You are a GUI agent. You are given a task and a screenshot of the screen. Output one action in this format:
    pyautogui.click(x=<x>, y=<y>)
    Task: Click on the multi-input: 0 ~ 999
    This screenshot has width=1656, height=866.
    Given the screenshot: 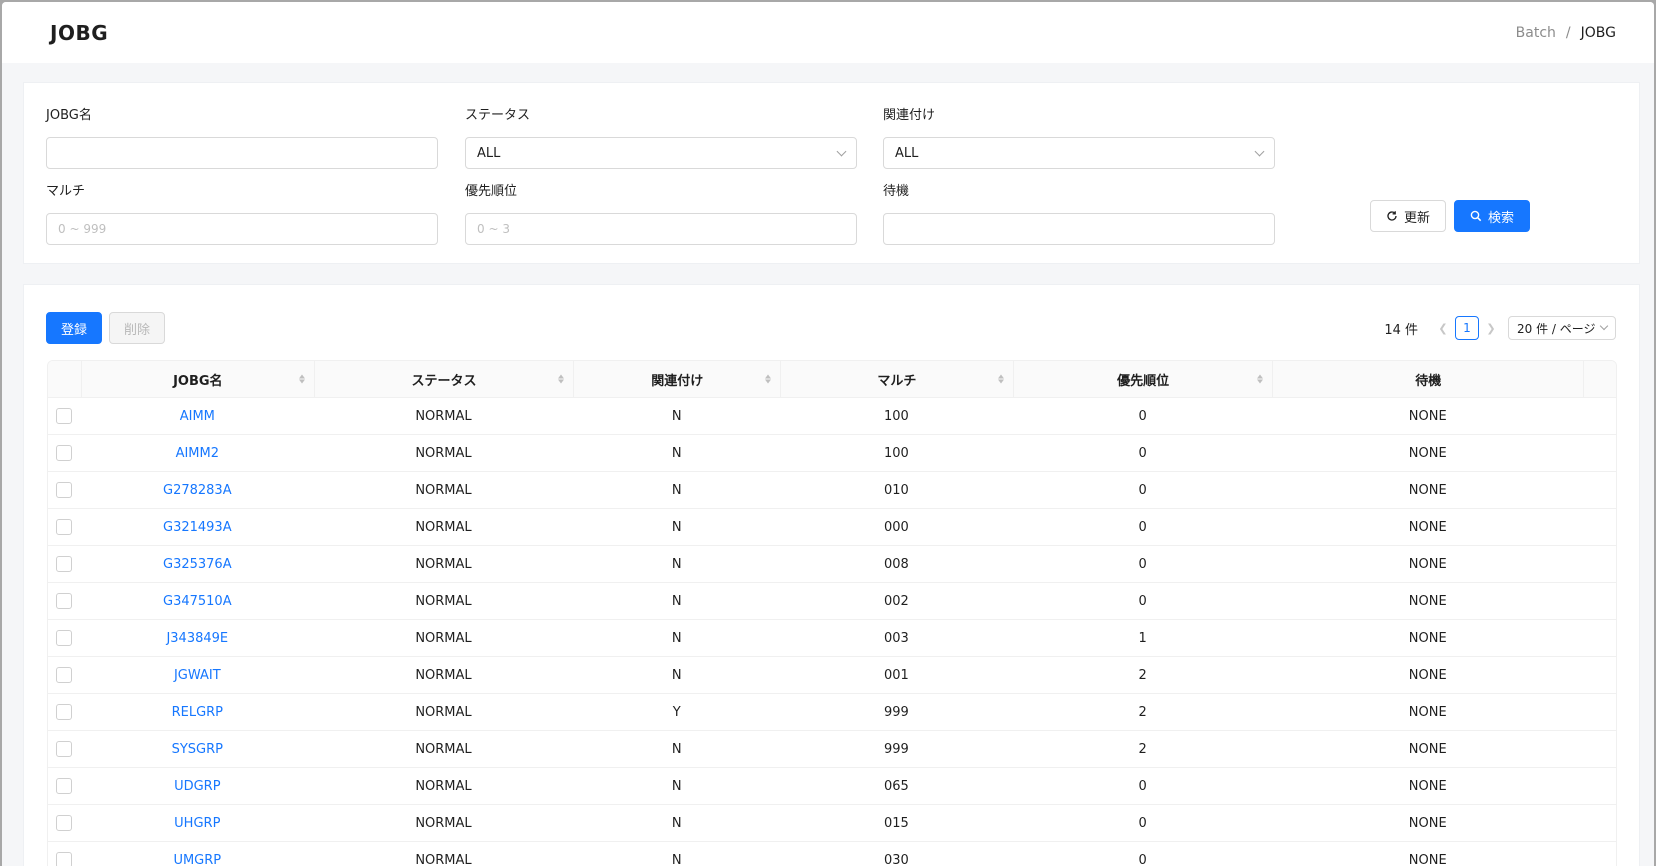 What is the action you would take?
    pyautogui.click(x=242, y=229)
    